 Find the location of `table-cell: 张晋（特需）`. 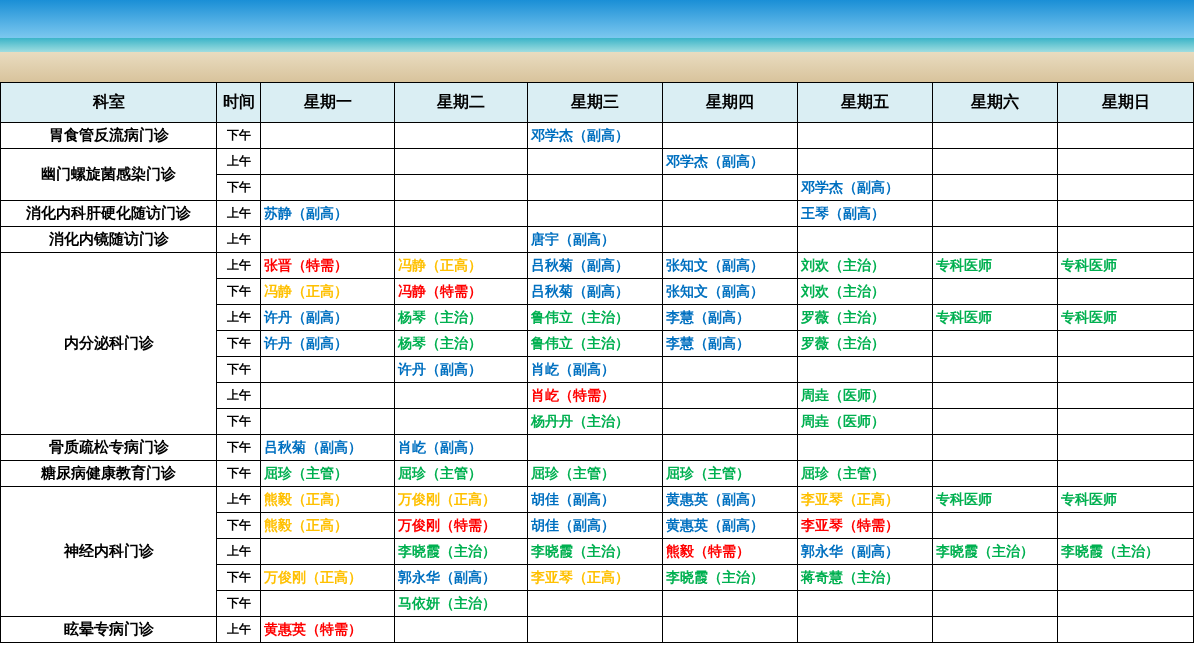

table-cell: 张晋（特需） is located at coordinates (327, 265).